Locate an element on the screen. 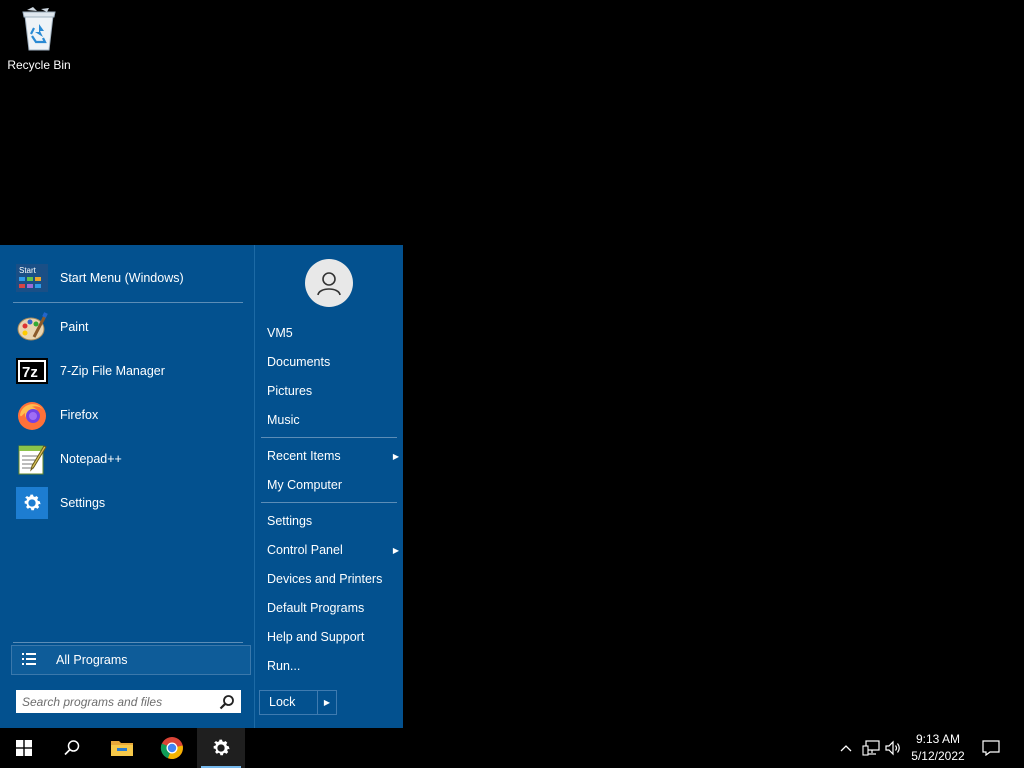 This screenshot has width=1024, height=768. lock-button: Lock is located at coordinates (289, 702).